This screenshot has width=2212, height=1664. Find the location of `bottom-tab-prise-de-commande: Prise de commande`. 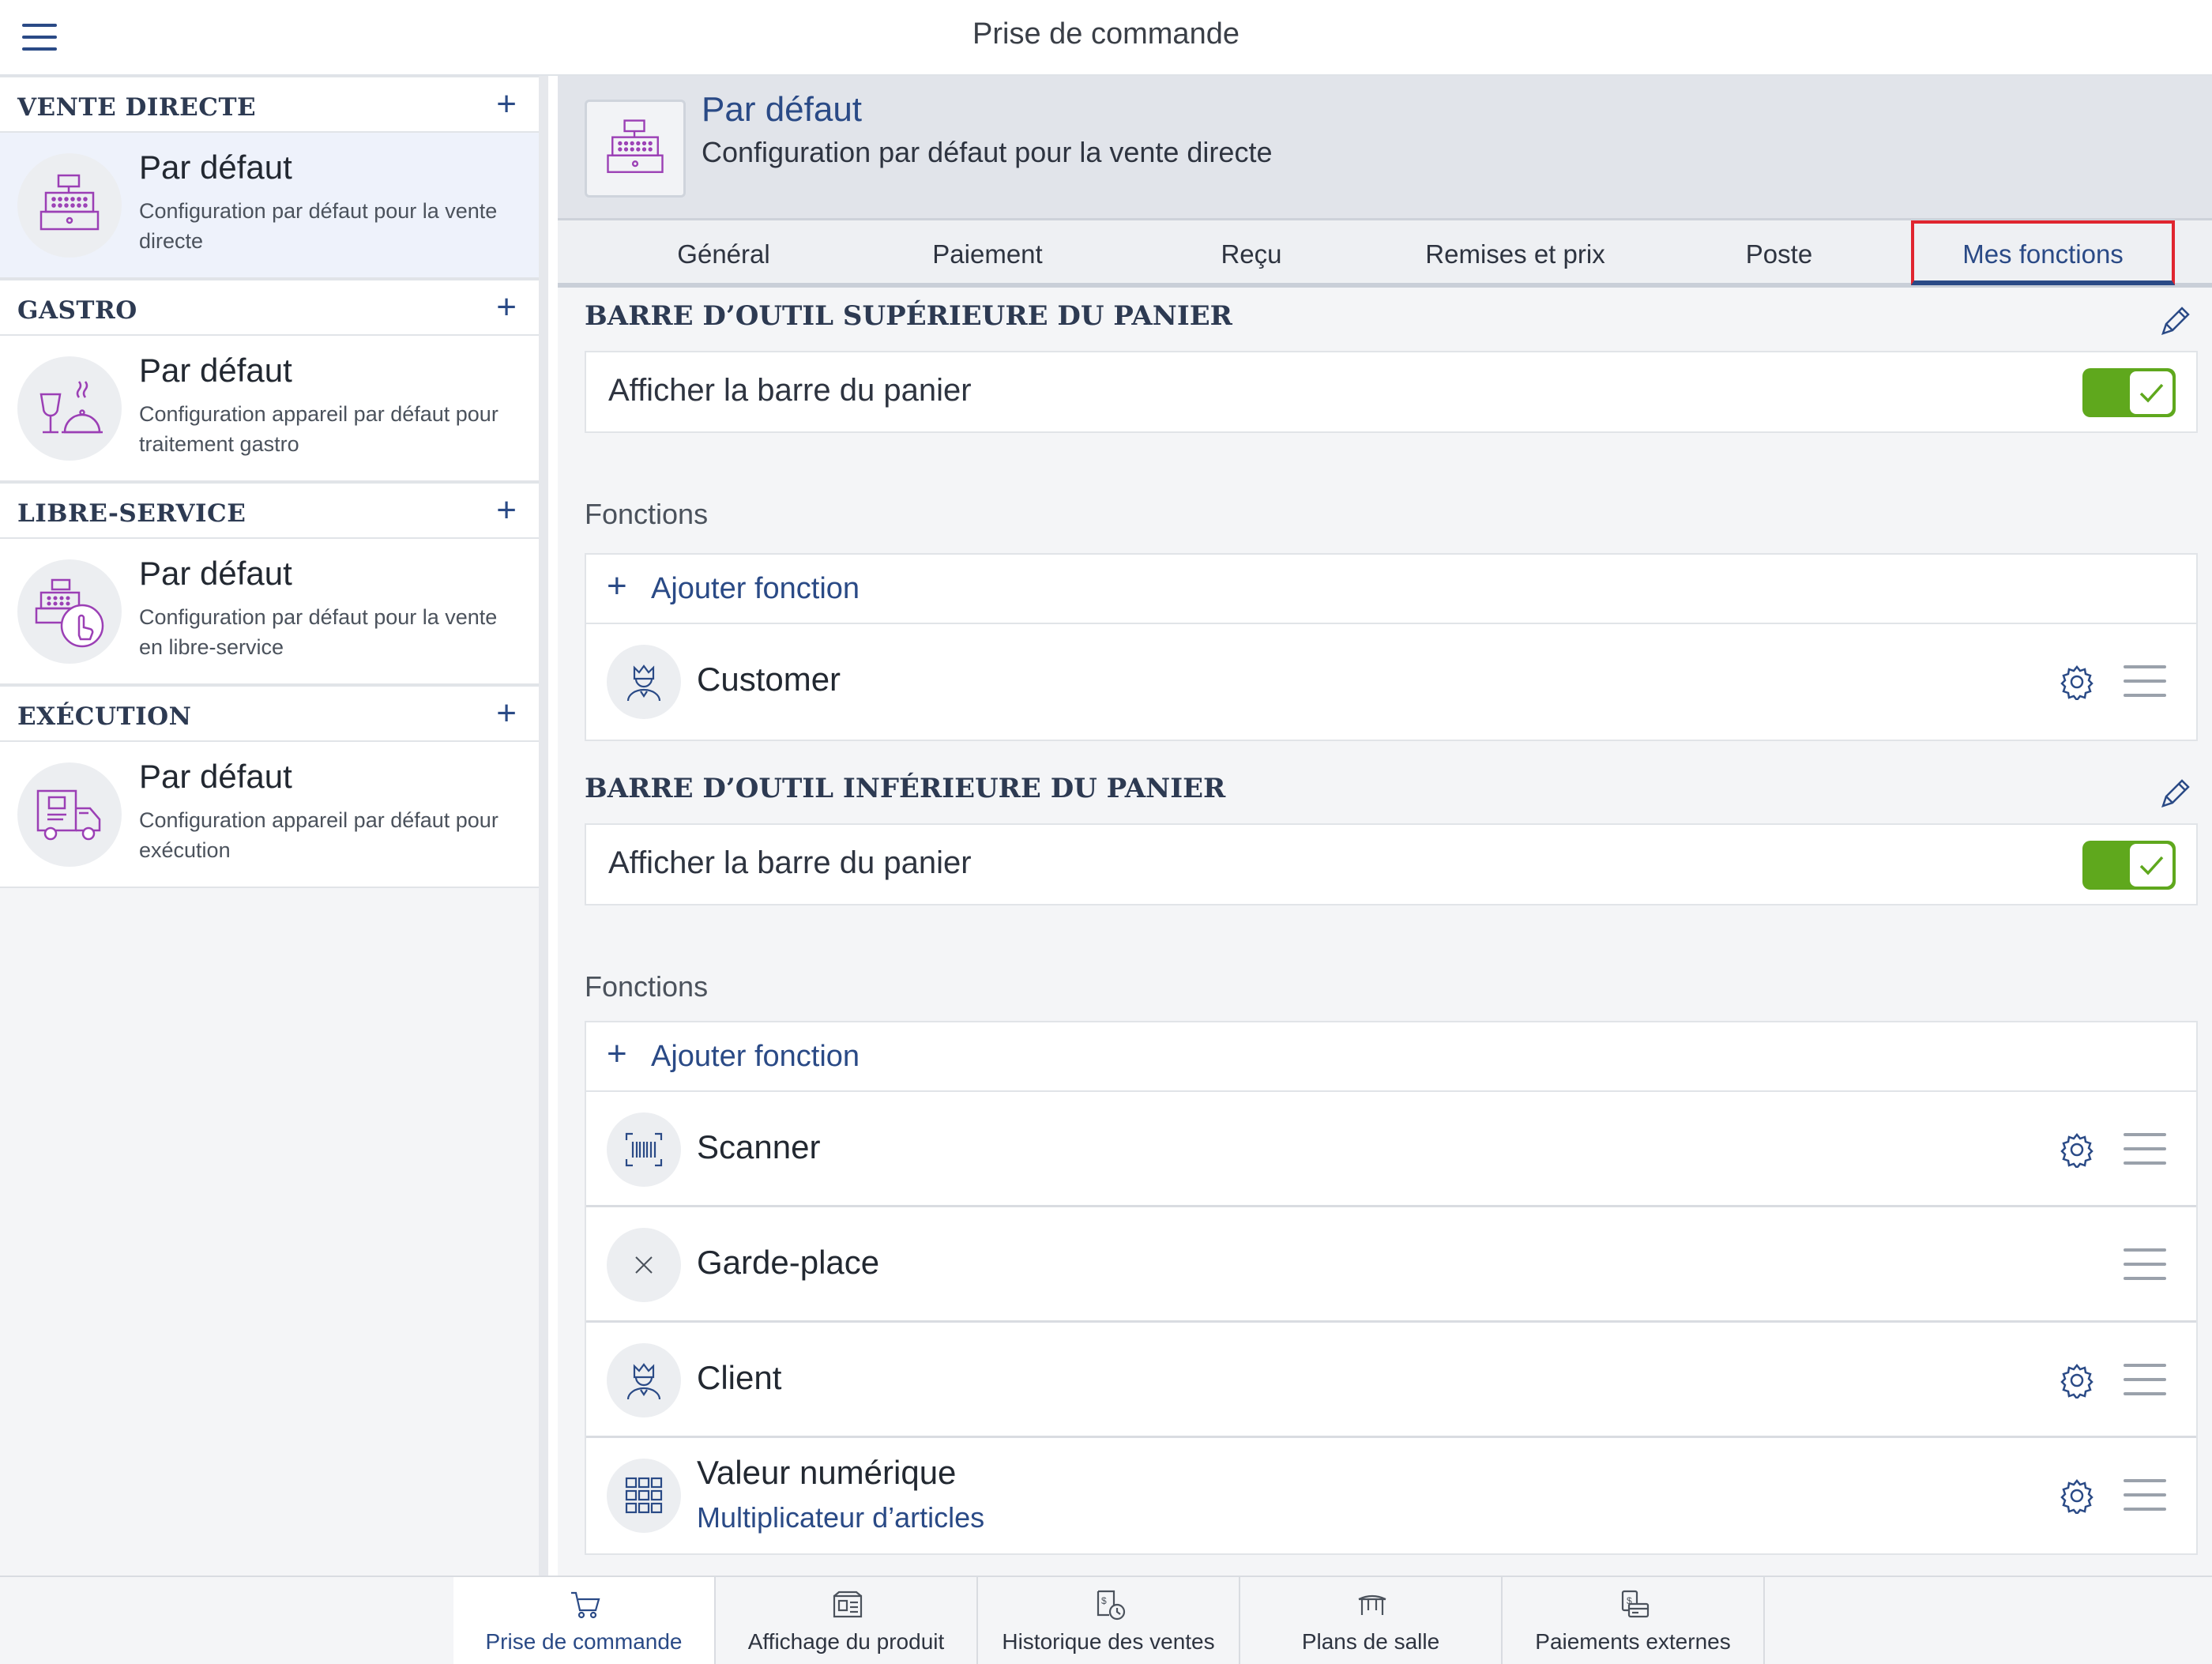

bottom-tab-prise-de-commande: Prise de commande is located at coordinates (584, 1620).